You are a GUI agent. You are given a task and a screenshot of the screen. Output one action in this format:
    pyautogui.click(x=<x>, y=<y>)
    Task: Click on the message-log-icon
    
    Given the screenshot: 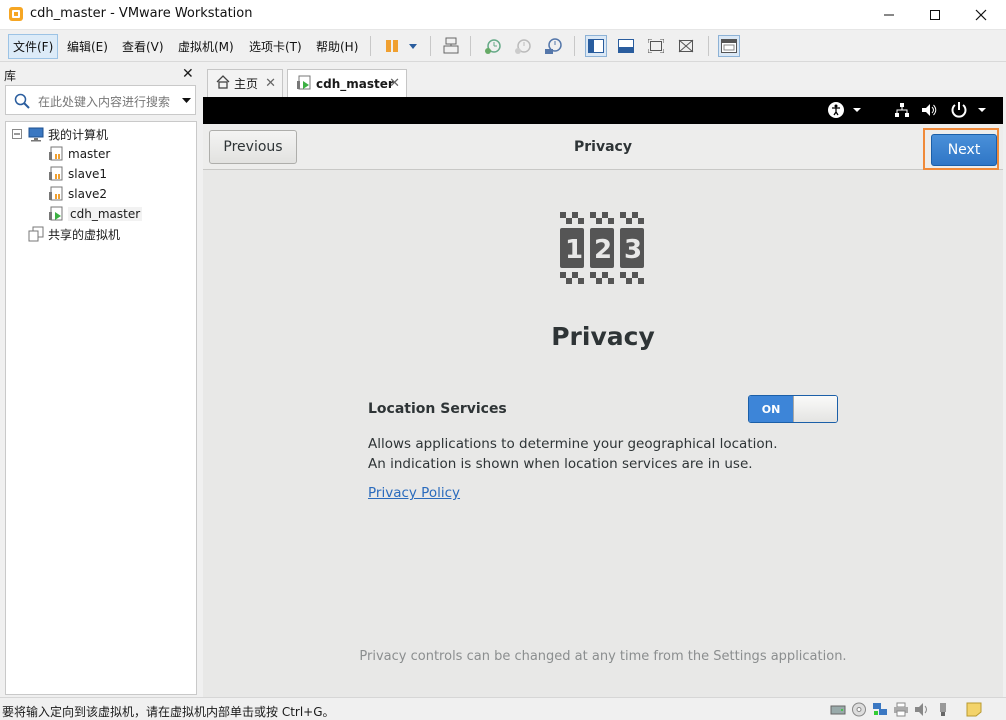 What is the action you would take?
    pyautogui.click(x=974, y=709)
    